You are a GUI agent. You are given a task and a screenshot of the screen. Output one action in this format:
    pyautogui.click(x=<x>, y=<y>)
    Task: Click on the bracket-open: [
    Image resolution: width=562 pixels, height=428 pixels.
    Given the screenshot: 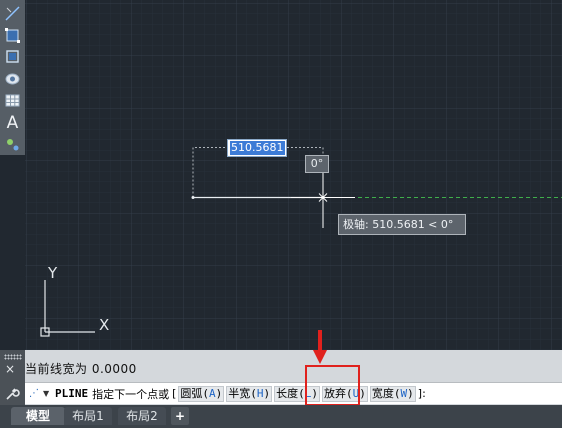 What is the action you would take?
    pyautogui.click(x=174, y=393)
    